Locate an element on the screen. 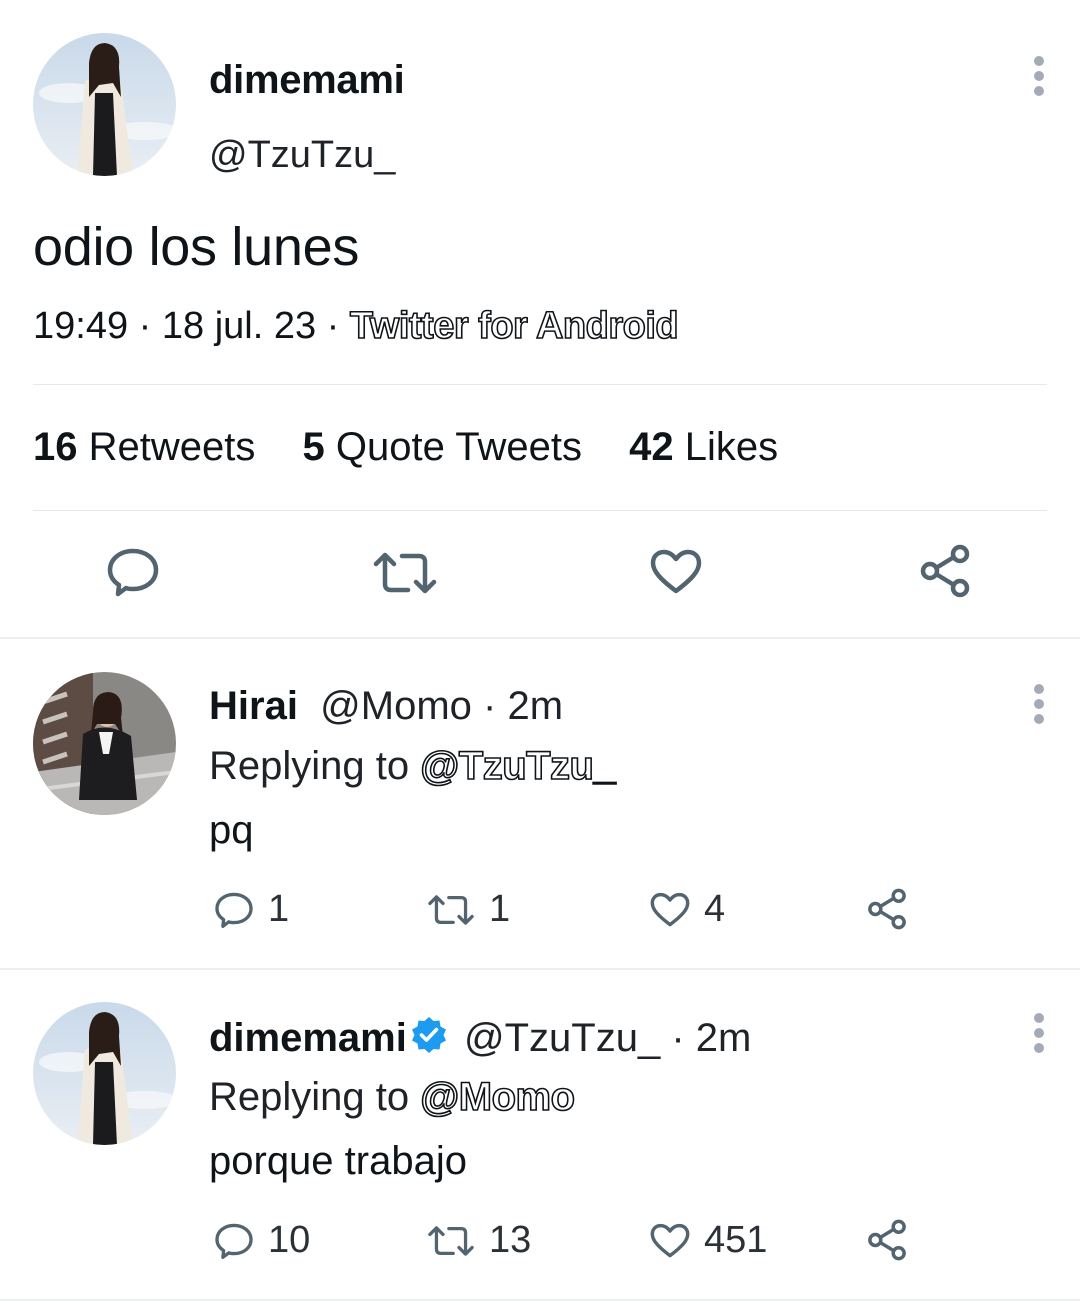 The height and width of the screenshot is (1301, 1080). like-button: 451 is located at coordinates (708, 1240).